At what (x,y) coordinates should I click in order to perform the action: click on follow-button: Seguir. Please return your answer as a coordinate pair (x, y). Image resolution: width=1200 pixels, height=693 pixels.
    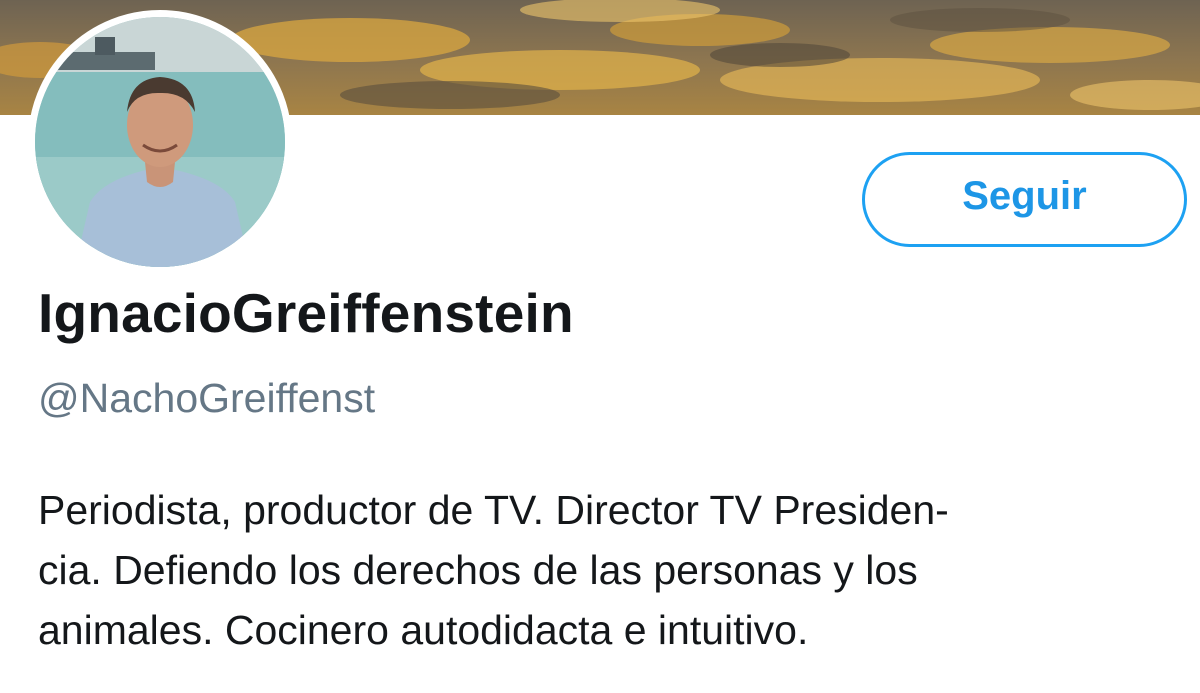
    Looking at the image, I should click on (1024, 199).